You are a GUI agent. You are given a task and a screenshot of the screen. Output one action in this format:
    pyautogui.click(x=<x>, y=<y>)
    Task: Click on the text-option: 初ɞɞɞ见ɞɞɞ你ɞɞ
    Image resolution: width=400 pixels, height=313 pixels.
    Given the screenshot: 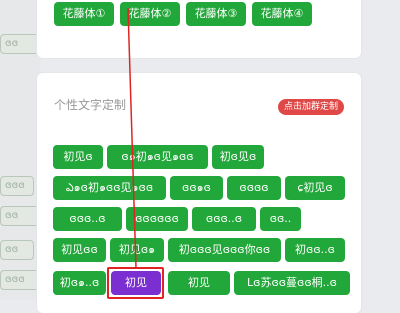 What is the action you would take?
    pyautogui.click(x=224, y=250)
    